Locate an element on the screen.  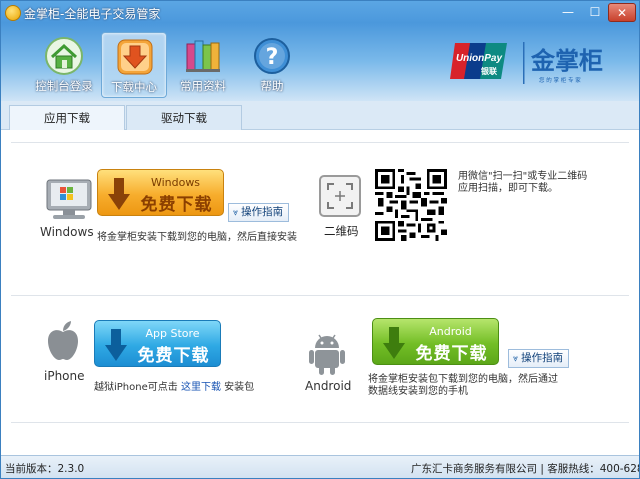
desc-line: 将金掌柜安装包下载到您的电脑，然后通过 is located at coordinates (463, 379).